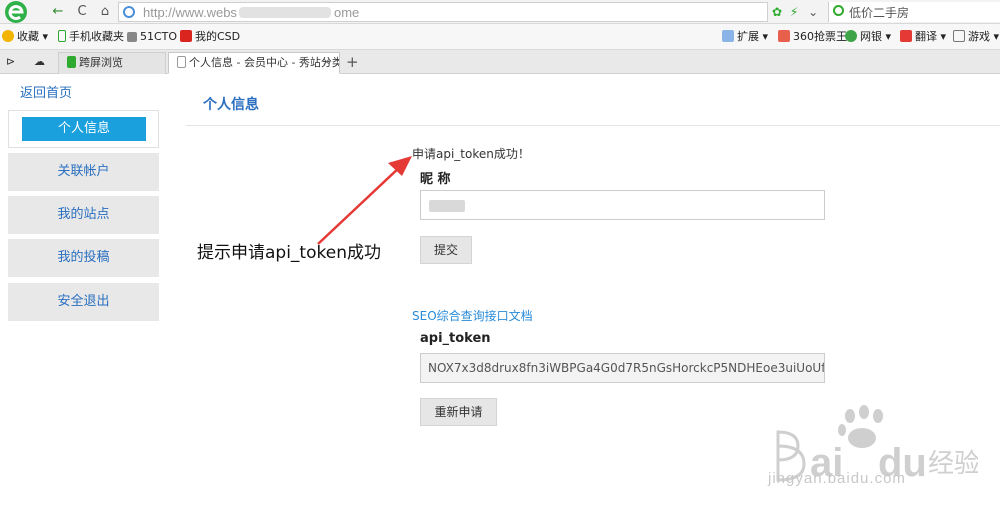 This screenshot has width=1000, height=514. I want to click on search-placeholder: 低价二手房, so click(879, 13).